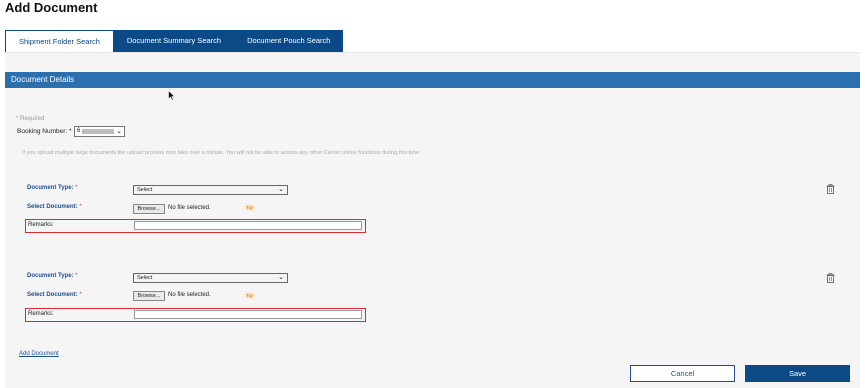  I want to click on tab-document-summary-search: Document Summary Search, so click(174, 41).